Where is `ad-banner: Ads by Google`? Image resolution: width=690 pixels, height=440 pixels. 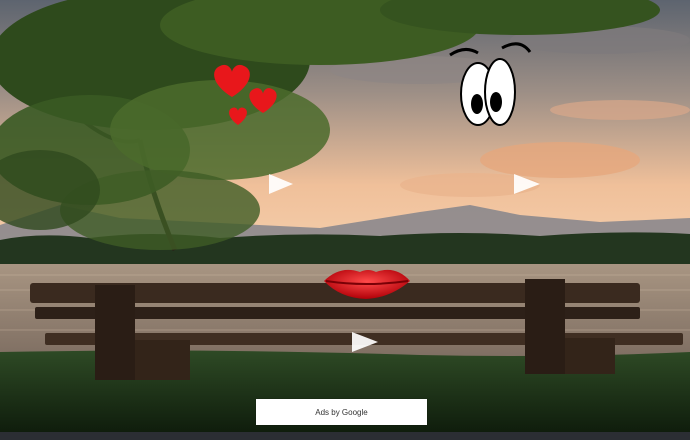
ad-banner: Ads by Google is located at coordinates (341, 412).